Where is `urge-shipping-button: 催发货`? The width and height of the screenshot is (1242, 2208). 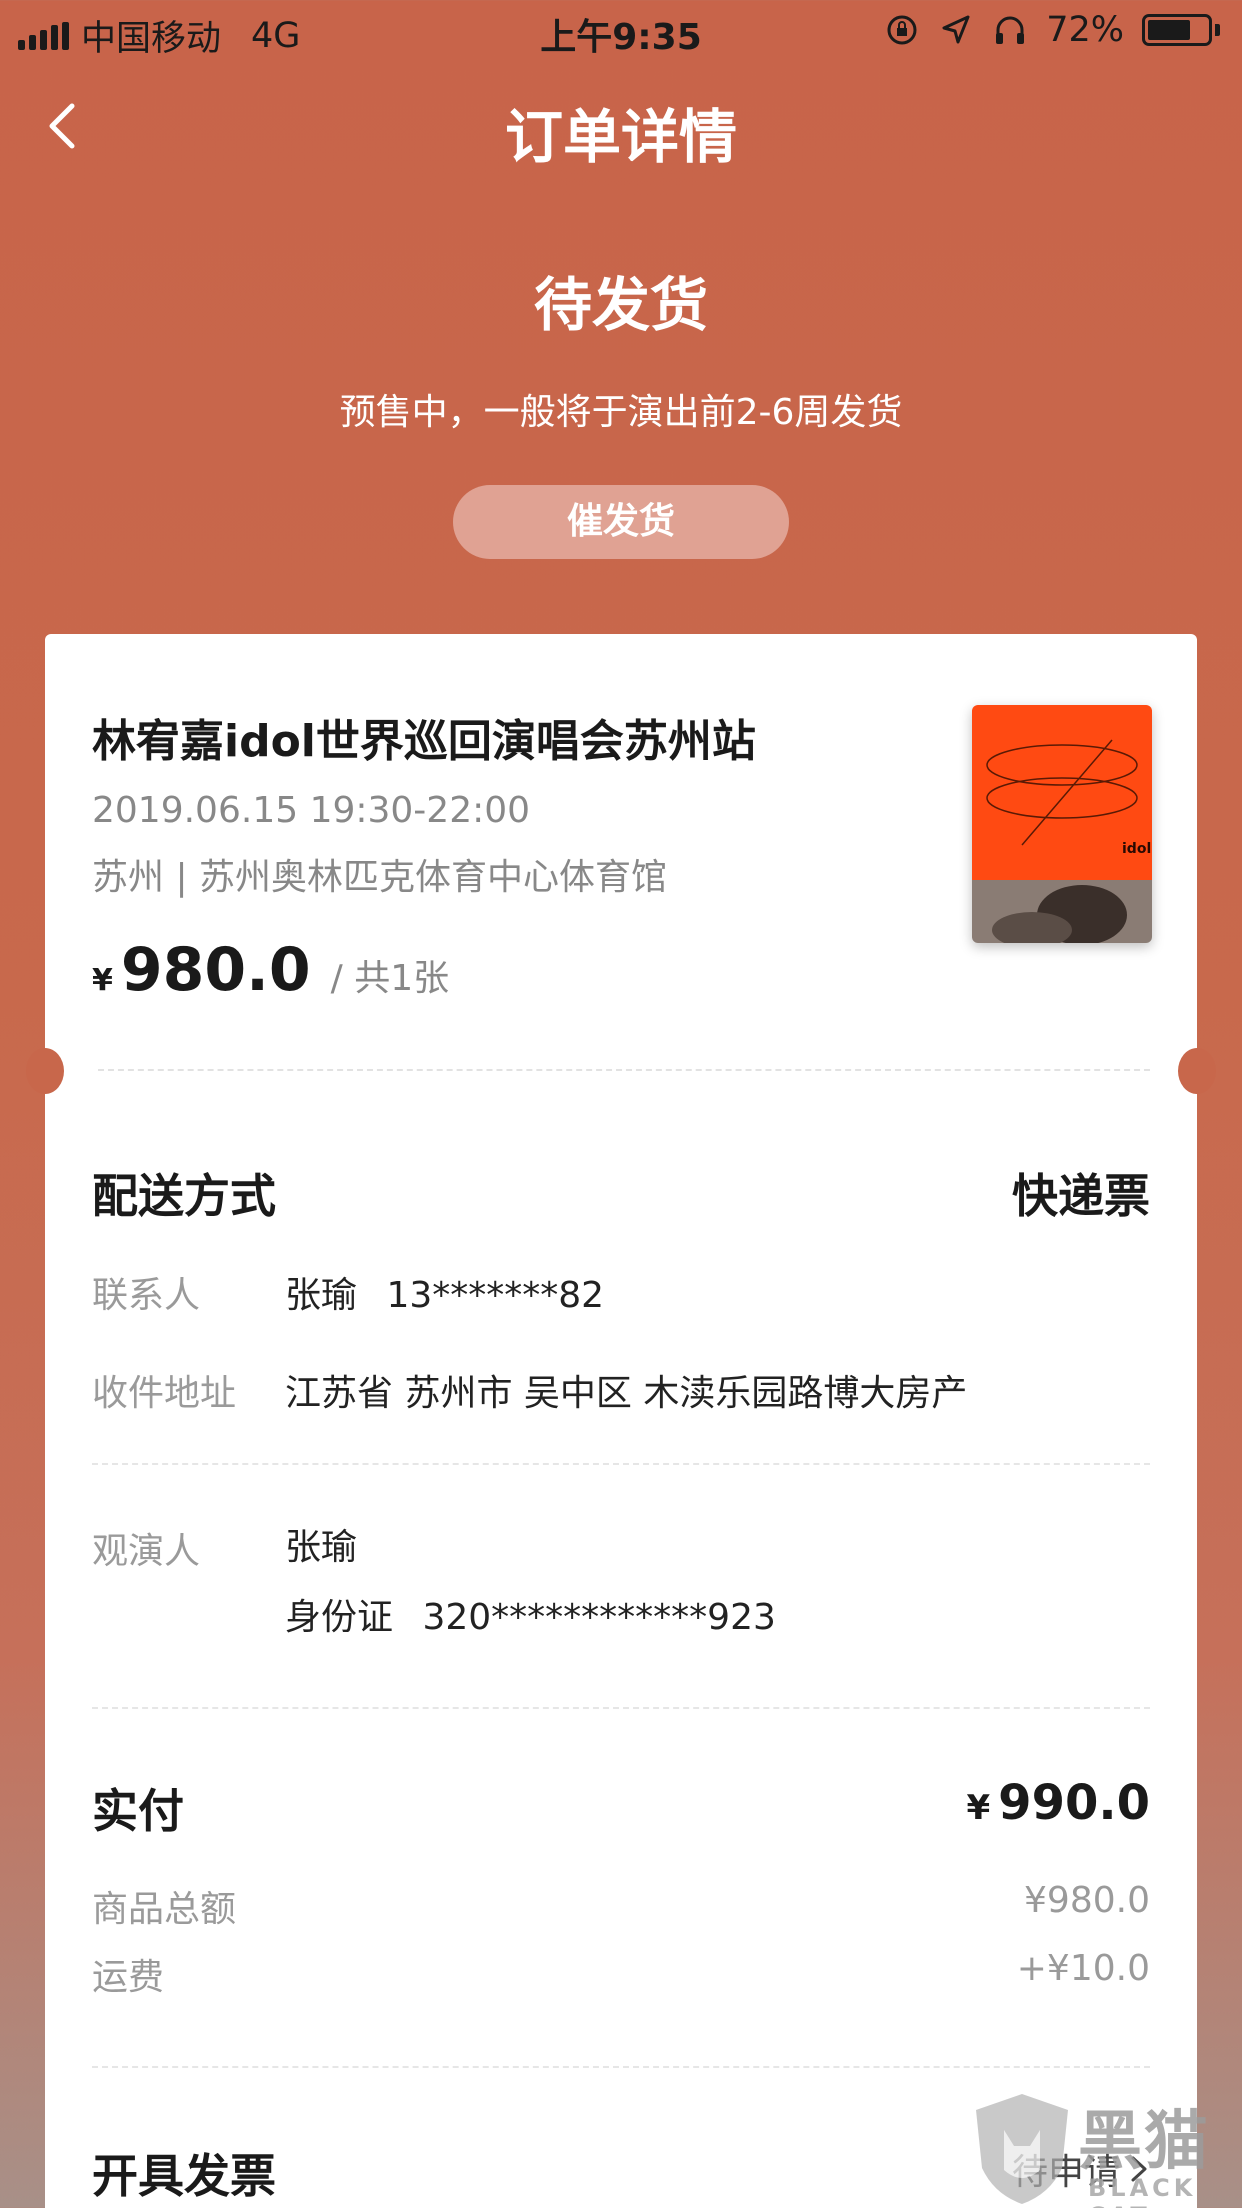
urge-shipping-button: 催发货 is located at coordinates (621, 522).